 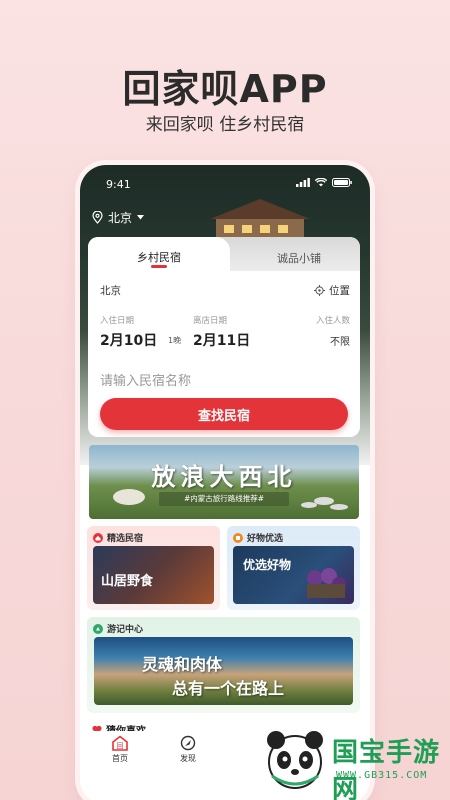 What do you see at coordinates (224, 499) in the screenshot?
I see `banner-subtitle: #内蒙古旅行路线推荐#` at bounding box center [224, 499].